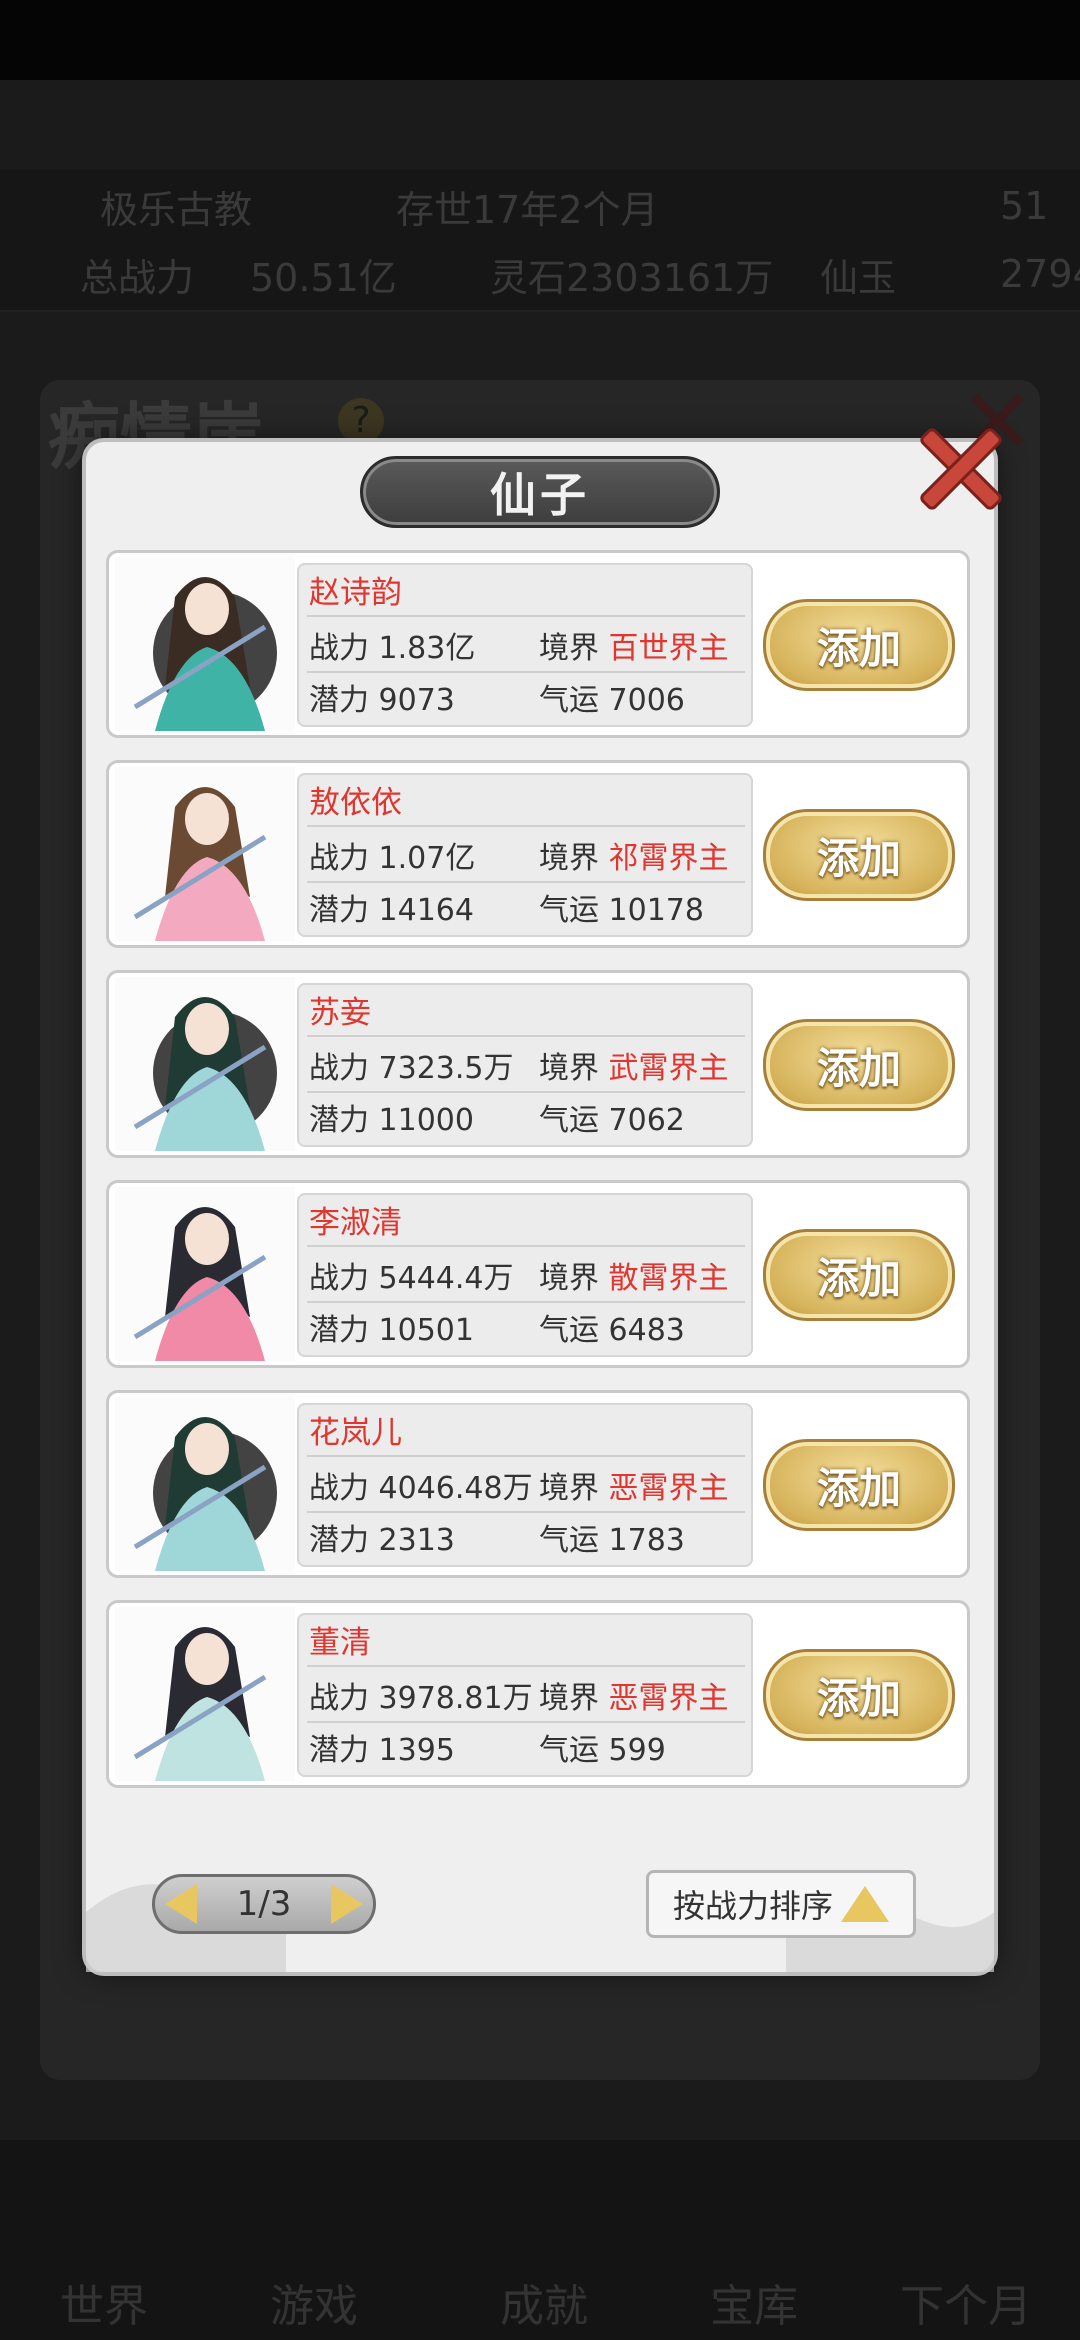 The image size is (1080, 2340). What do you see at coordinates (392, 858) in the screenshot?
I see `power-stat: 战力 1.07亿` at bounding box center [392, 858].